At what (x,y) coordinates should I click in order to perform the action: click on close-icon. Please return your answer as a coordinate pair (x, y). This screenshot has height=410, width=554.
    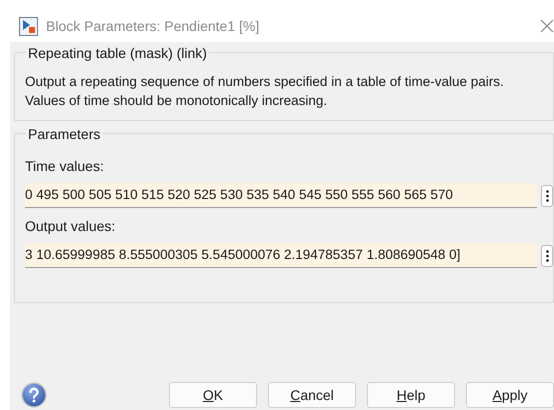
    Looking at the image, I should click on (547, 26).